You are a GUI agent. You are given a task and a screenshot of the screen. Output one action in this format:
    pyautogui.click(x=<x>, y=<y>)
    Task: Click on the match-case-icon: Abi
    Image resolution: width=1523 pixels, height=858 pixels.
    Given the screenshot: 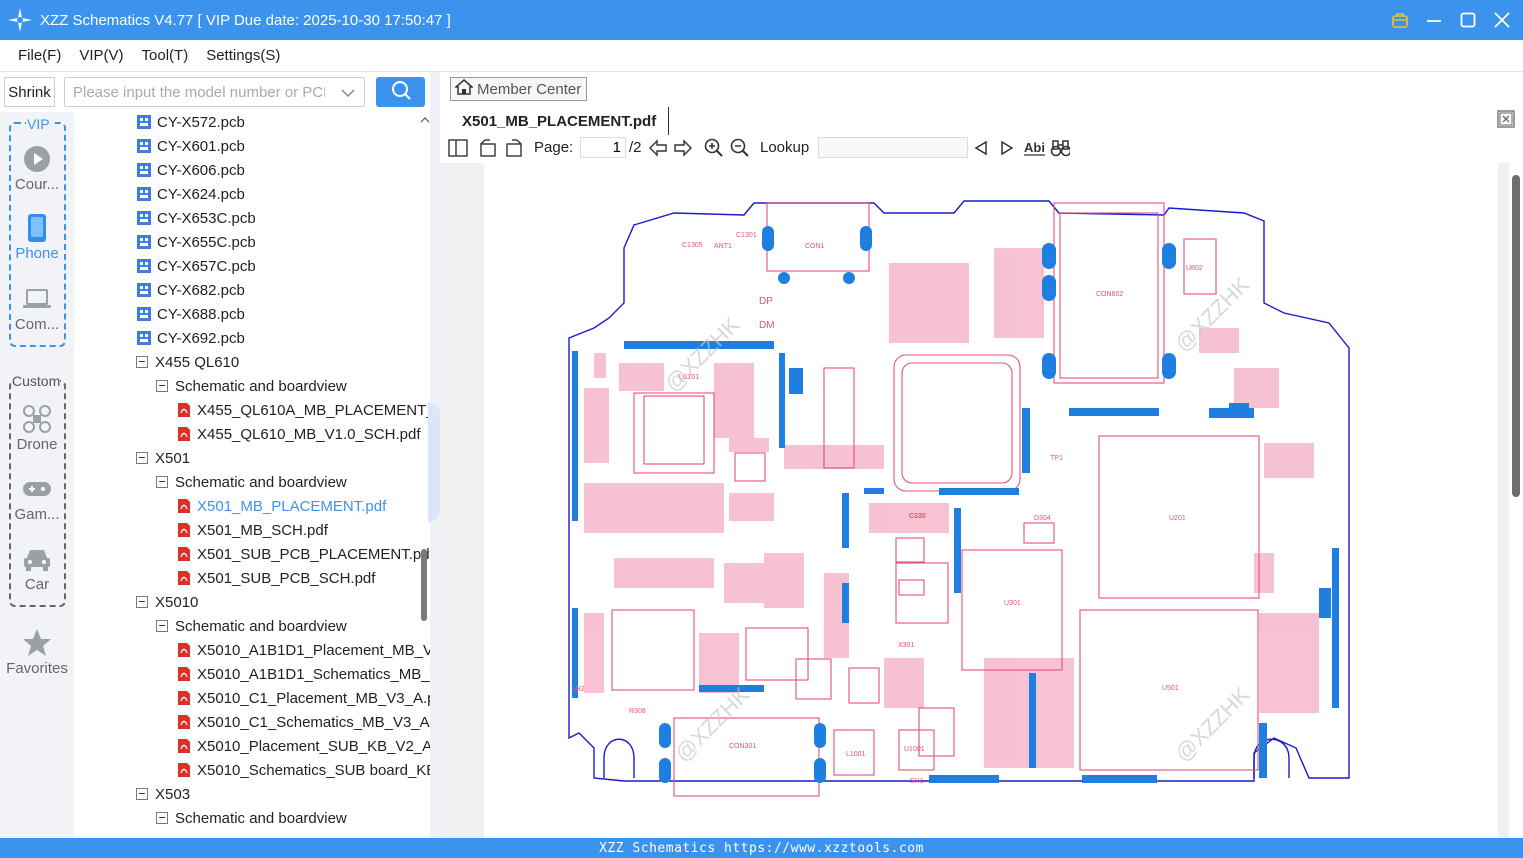 What is the action you would take?
    pyautogui.click(x=1035, y=148)
    